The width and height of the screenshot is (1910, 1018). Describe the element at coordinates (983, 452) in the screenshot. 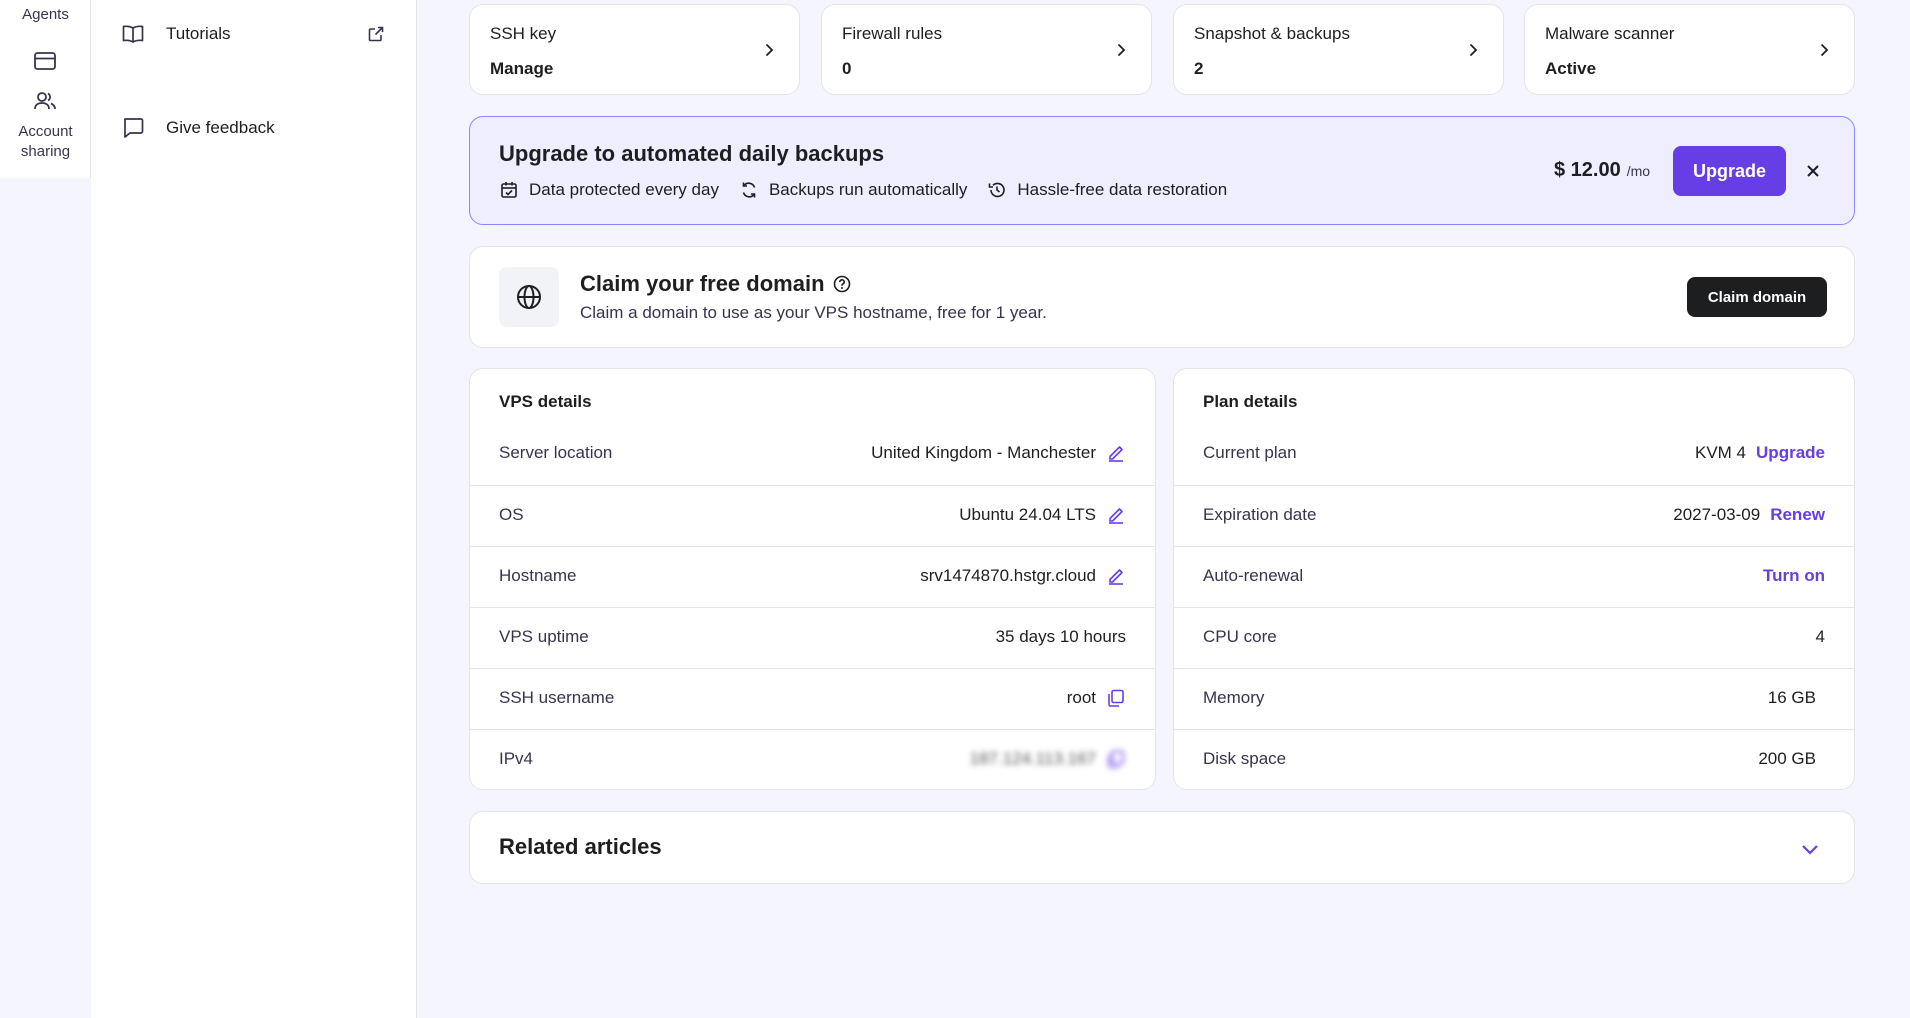

I see `row-value: United Kingdom - Manchester` at that location.